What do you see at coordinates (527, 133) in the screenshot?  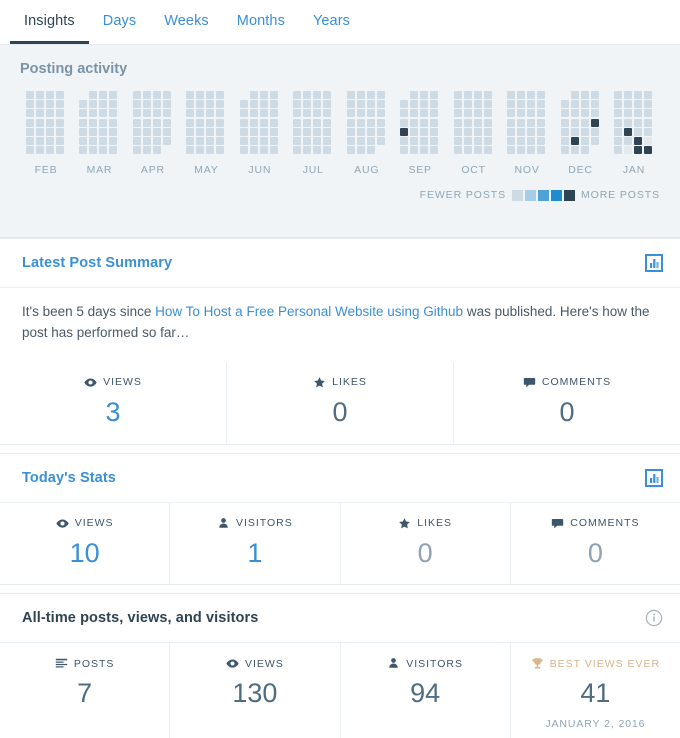 I see `heatmap-month-nov: NOV` at bounding box center [527, 133].